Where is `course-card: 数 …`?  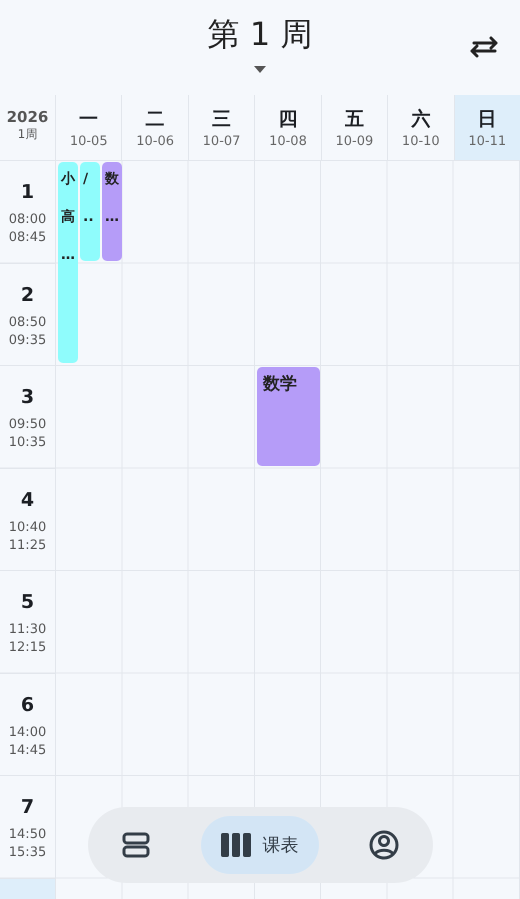
course-card: 数 … is located at coordinates (112, 211).